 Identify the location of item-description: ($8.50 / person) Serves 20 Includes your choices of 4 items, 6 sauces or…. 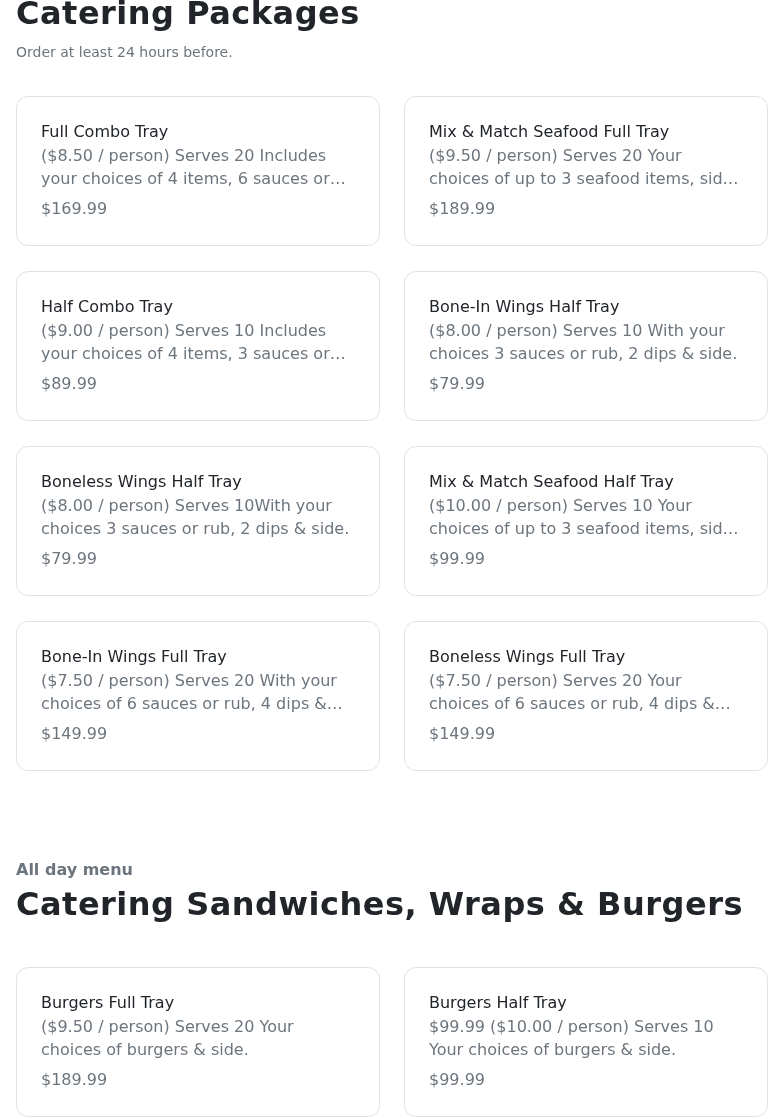
(194, 167).